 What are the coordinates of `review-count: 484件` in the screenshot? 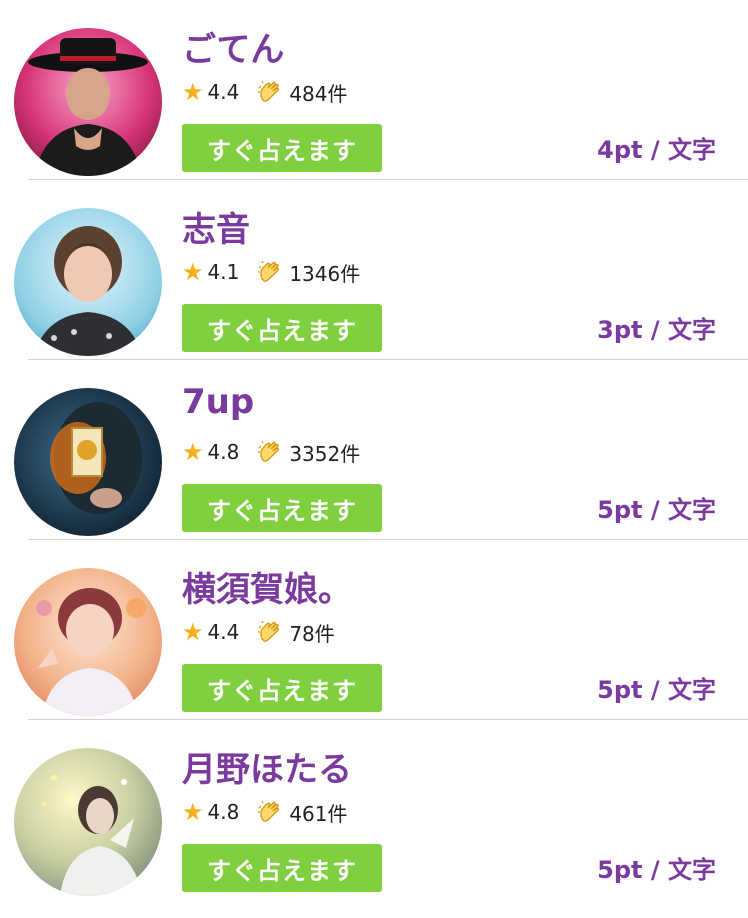 It's located at (318, 93).